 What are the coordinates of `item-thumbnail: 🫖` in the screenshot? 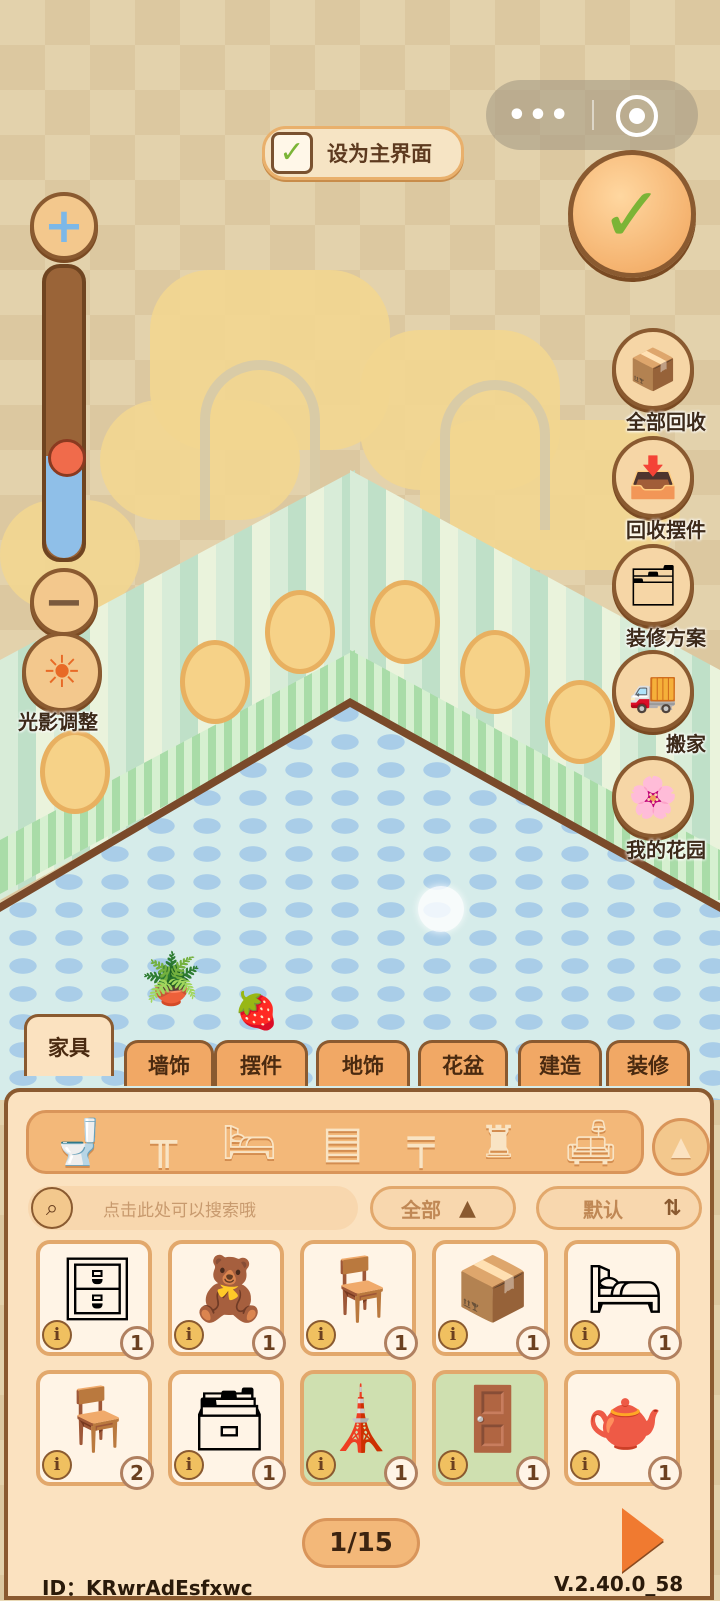 It's located at (625, 1418).